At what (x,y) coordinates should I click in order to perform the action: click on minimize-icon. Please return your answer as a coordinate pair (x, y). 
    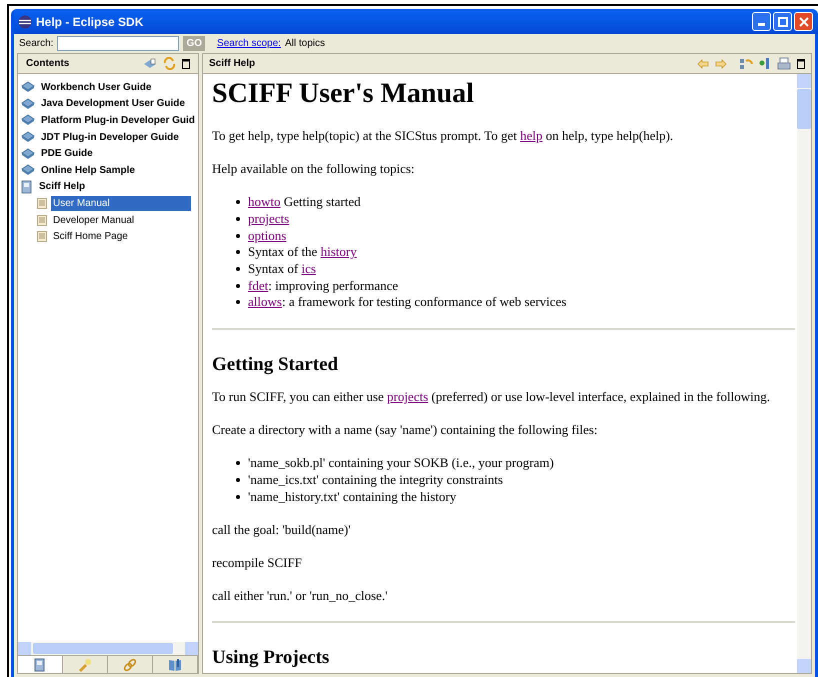
    Looking at the image, I should click on (761, 24).